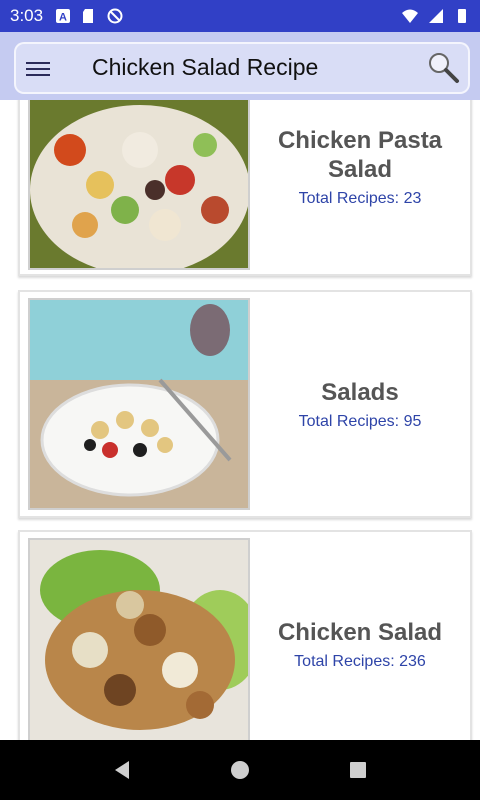  I want to click on search-icon, so click(443, 67).